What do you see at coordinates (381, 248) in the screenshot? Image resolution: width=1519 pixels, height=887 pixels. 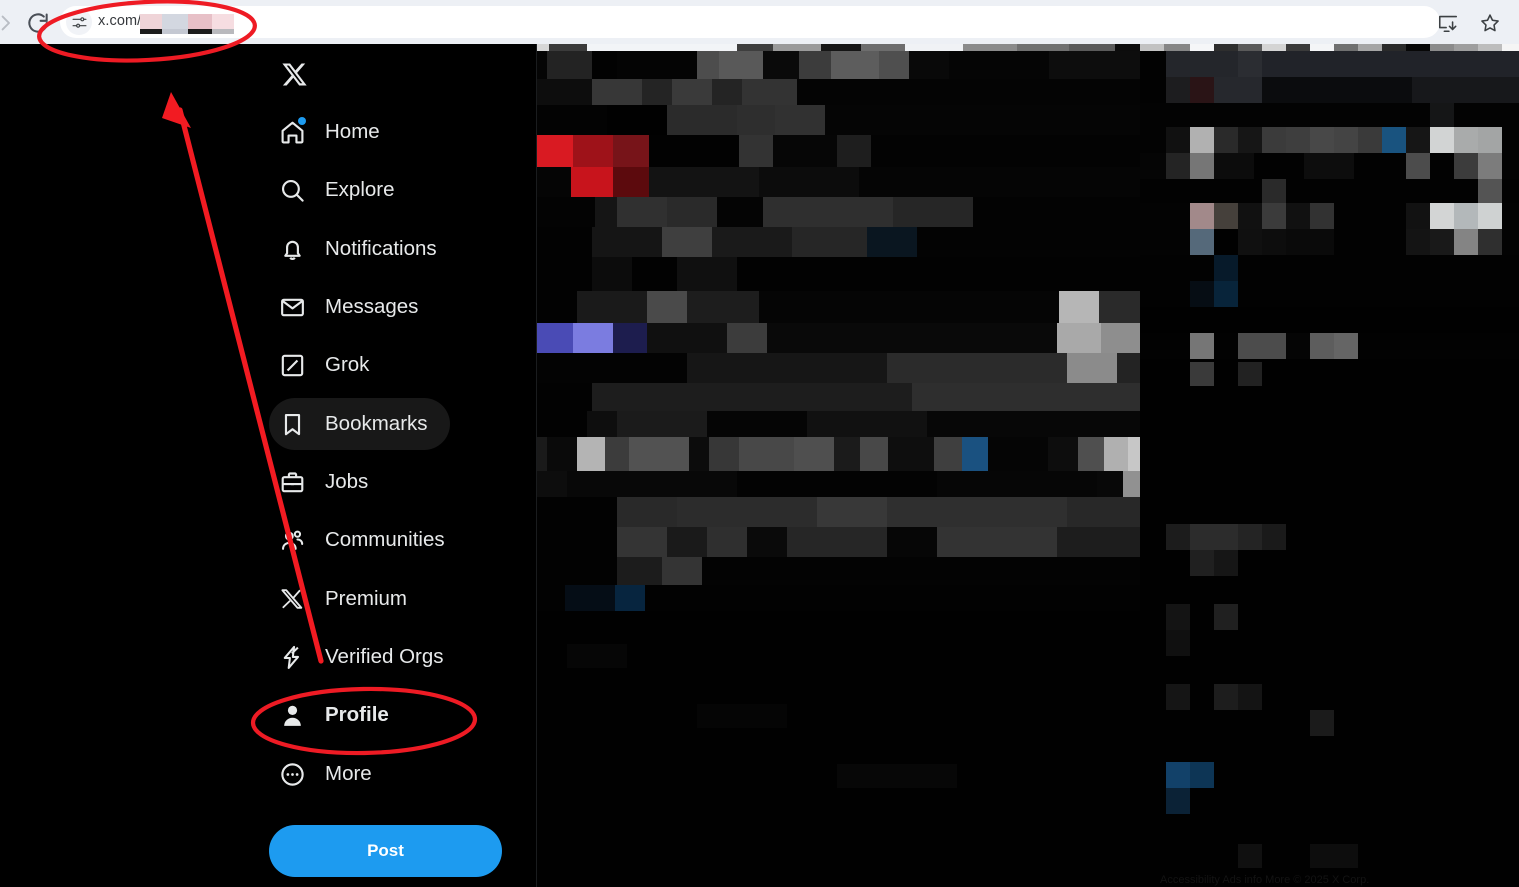 I see `sidebar-item-label: Notifications` at bounding box center [381, 248].